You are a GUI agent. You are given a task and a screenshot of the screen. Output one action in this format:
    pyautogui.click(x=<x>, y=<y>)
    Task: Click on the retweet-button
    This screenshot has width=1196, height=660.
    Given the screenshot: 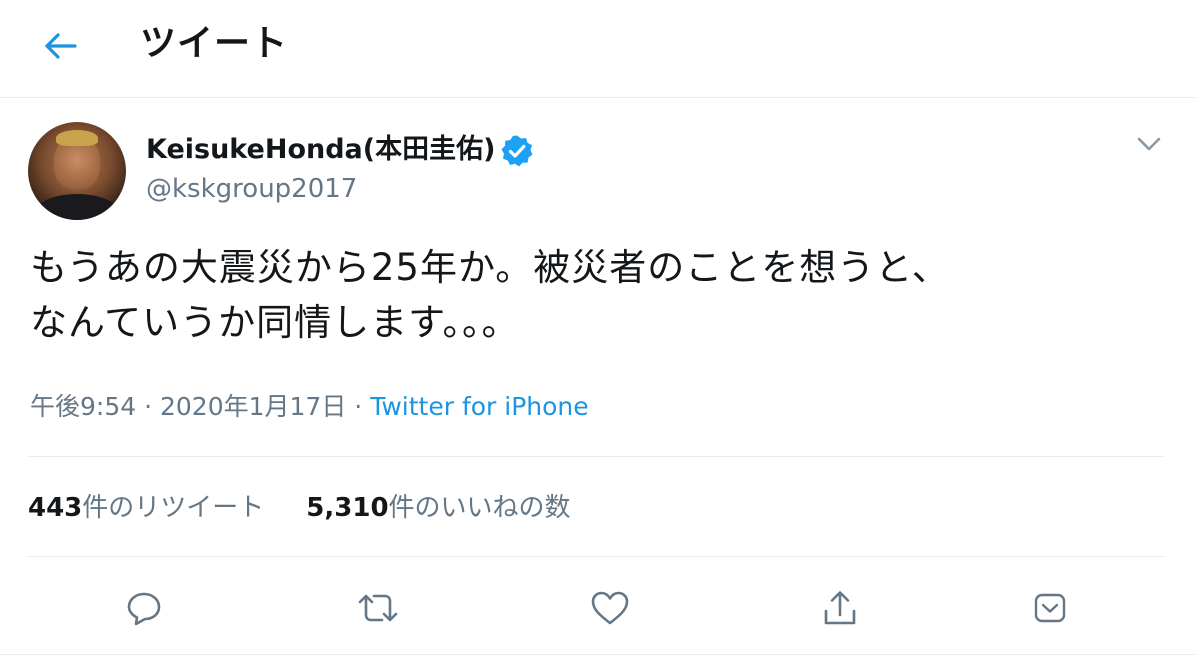 What is the action you would take?
    pyautogui.click(x=378, y=608)
    